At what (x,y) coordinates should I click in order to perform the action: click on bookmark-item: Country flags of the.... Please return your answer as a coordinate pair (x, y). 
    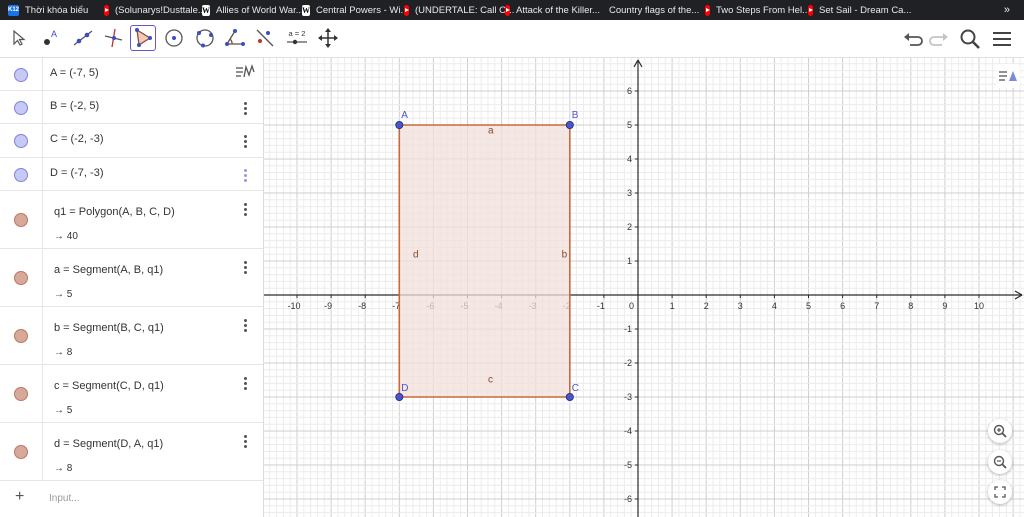
    Looking at the image, I should click on (654, 10).